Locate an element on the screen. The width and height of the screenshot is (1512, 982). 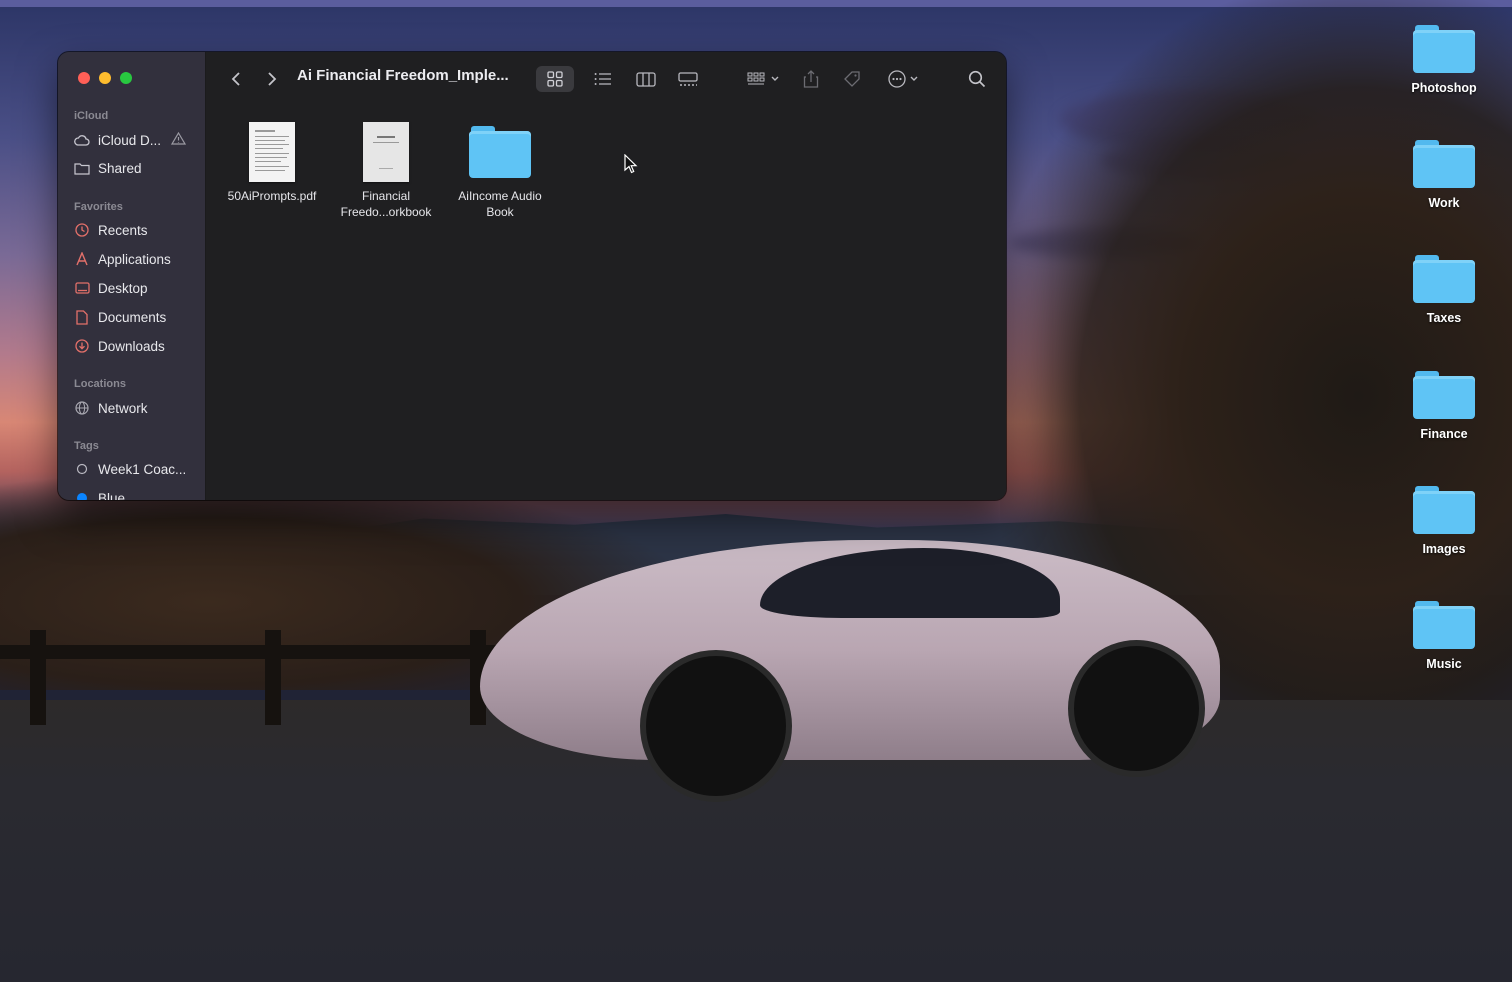
file-item-aiincome-audio-book: AiIncome Audio Book is located at coordinates (500, 171).